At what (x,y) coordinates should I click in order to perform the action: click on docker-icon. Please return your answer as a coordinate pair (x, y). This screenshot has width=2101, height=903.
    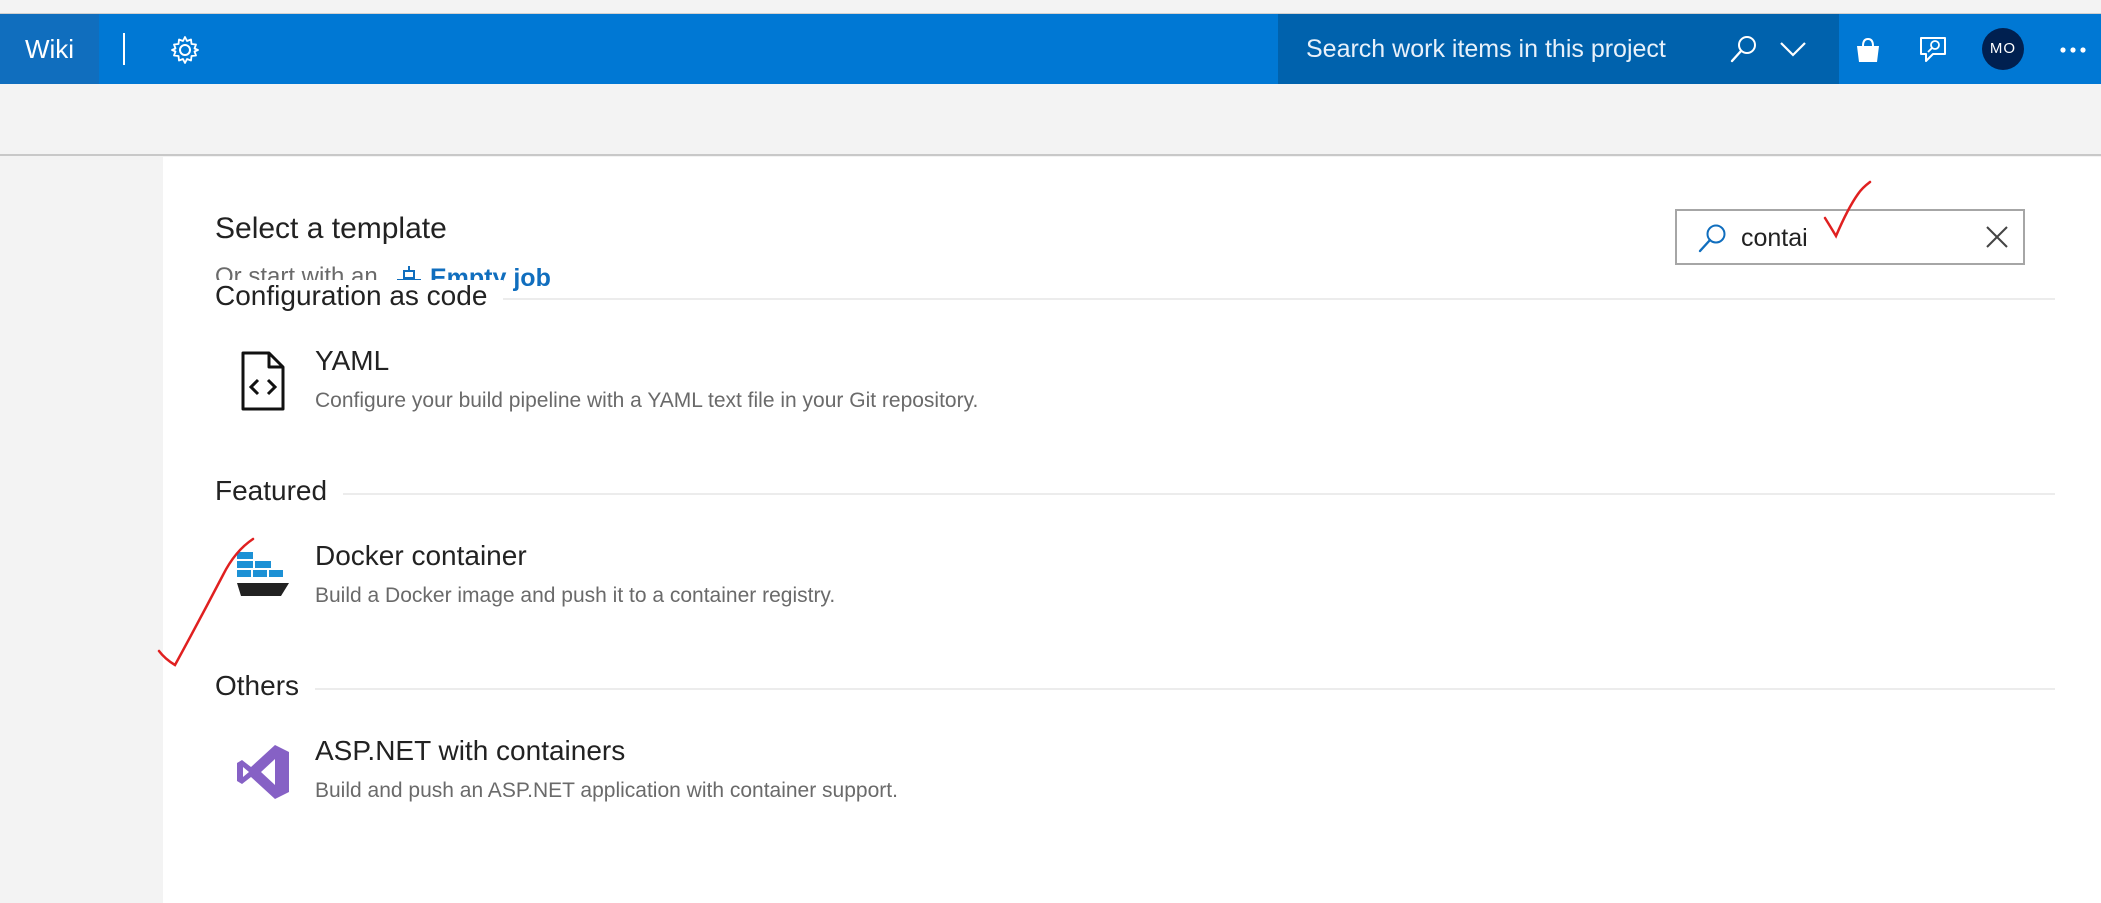
    Looking at the image, I should click on (263, 574).